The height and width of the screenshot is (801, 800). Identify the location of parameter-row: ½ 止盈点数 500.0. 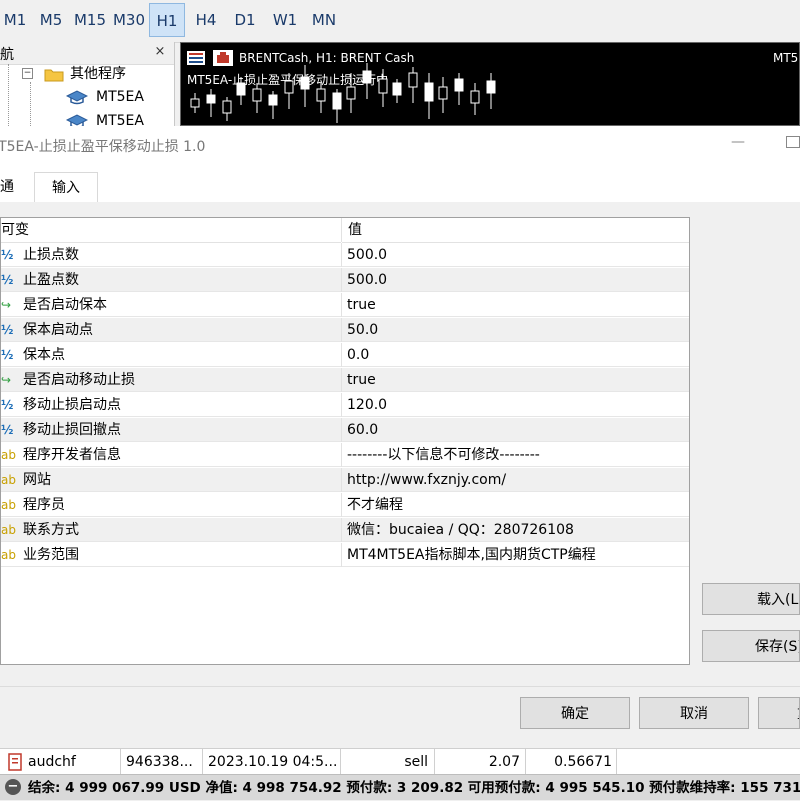
(345, 280).